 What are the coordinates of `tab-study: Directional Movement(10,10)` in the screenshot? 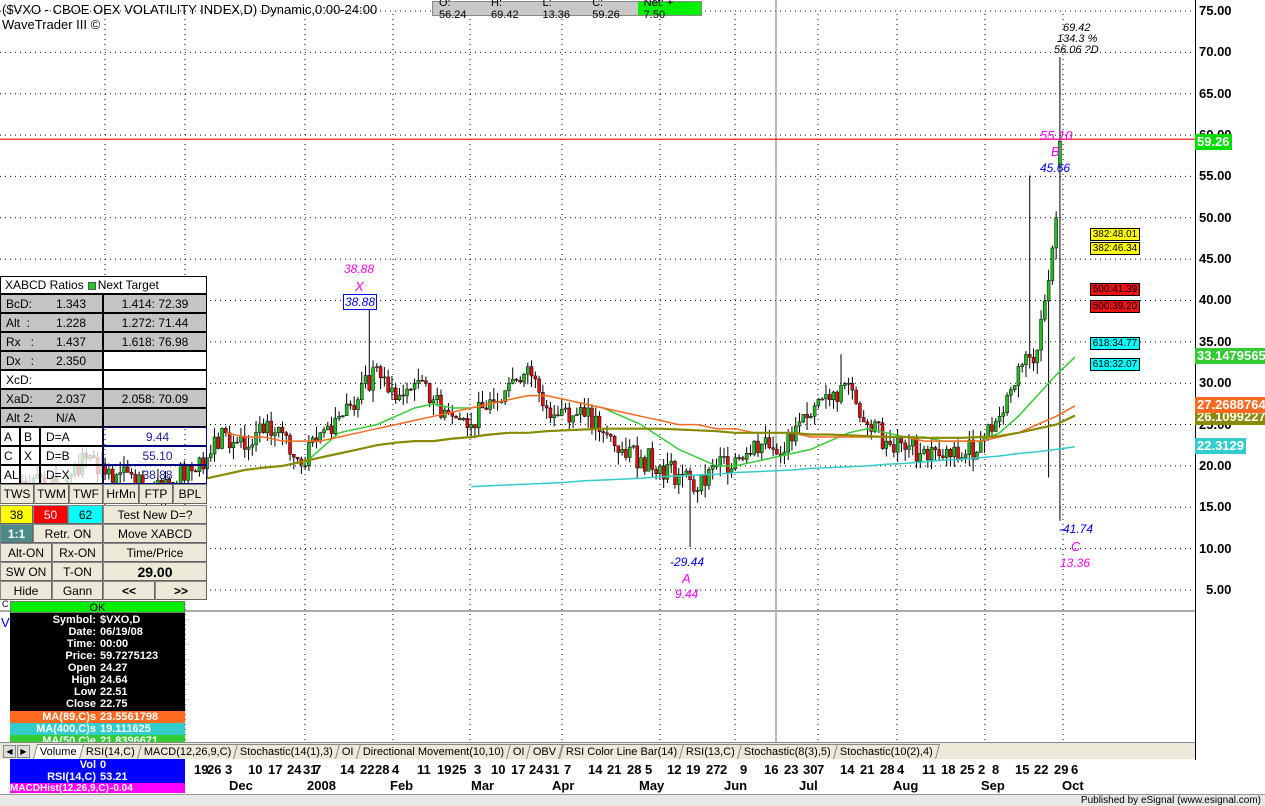 It's located at (433, 751).